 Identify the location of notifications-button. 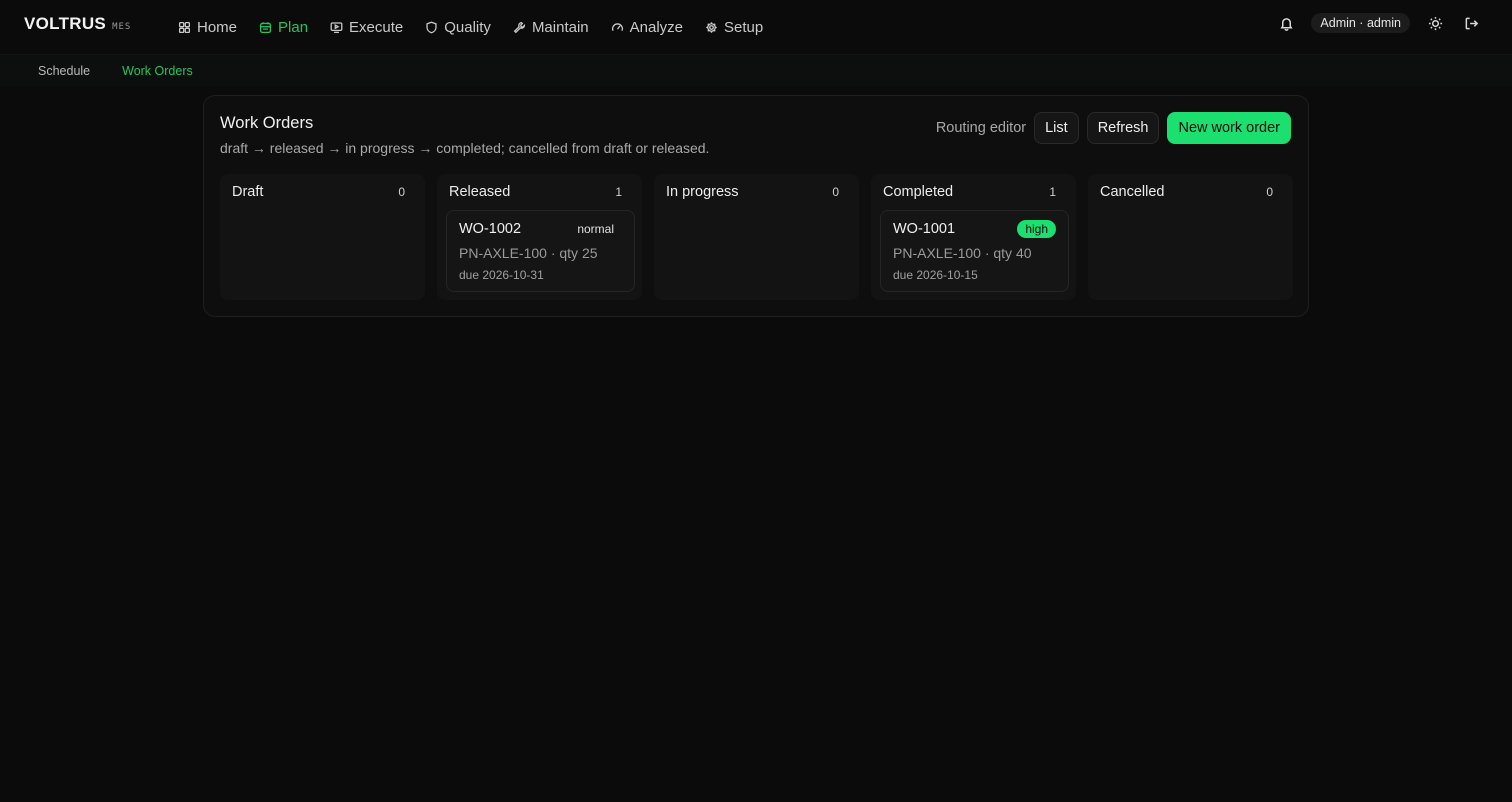
(1286, 23).